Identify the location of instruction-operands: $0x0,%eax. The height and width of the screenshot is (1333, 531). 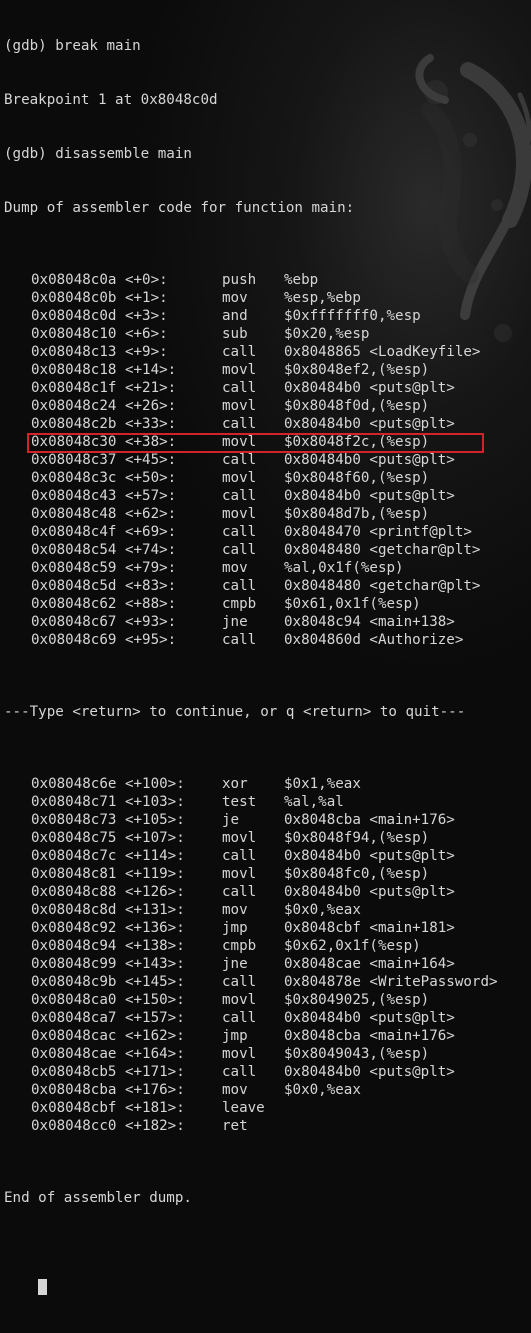
(322, 910).